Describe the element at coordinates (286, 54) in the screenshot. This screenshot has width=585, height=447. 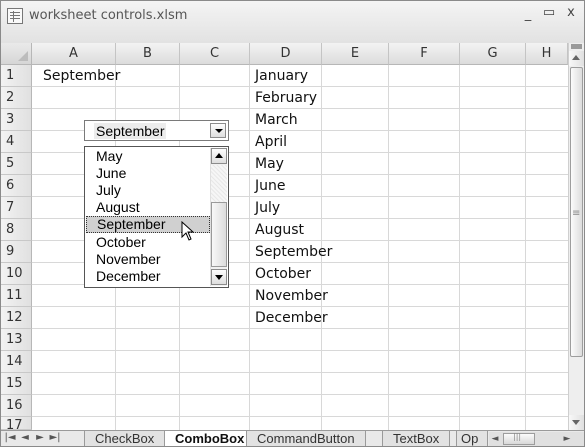
I see `column-header-d: D` at that location.